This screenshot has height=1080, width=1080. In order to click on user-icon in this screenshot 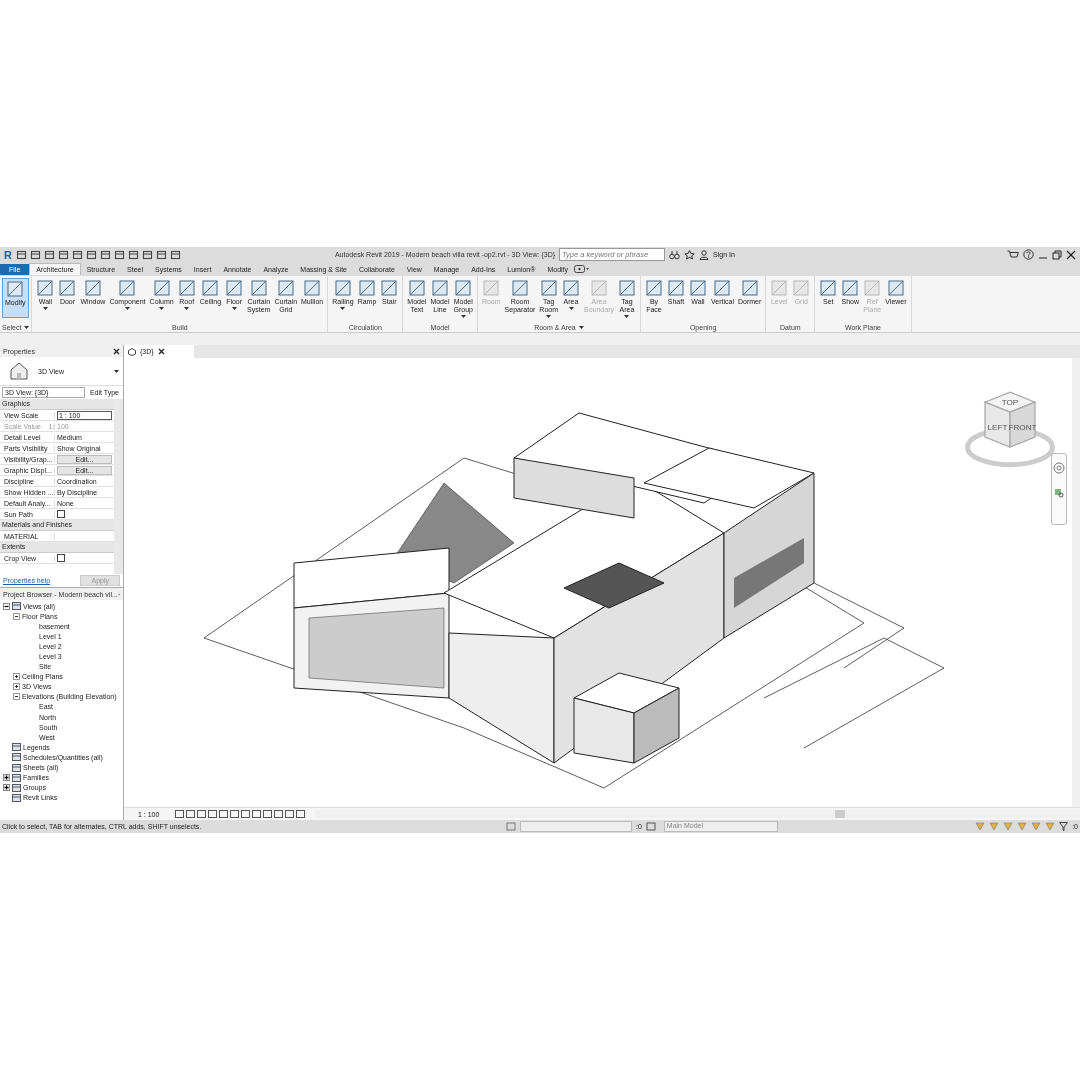, I will do `click(704, 254)`.